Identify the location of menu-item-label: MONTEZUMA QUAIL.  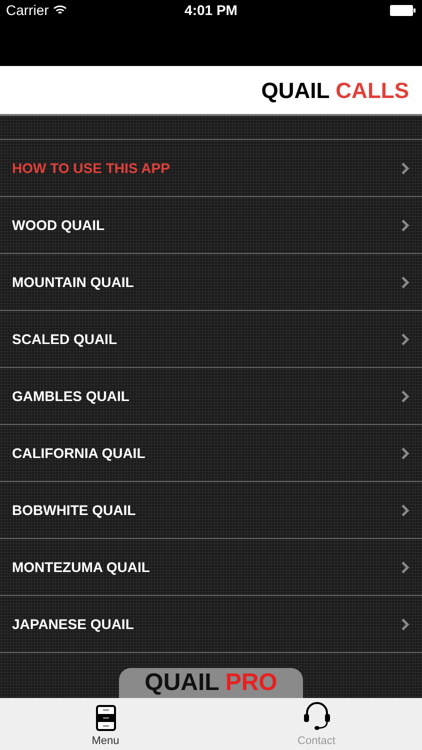
(81, 567).